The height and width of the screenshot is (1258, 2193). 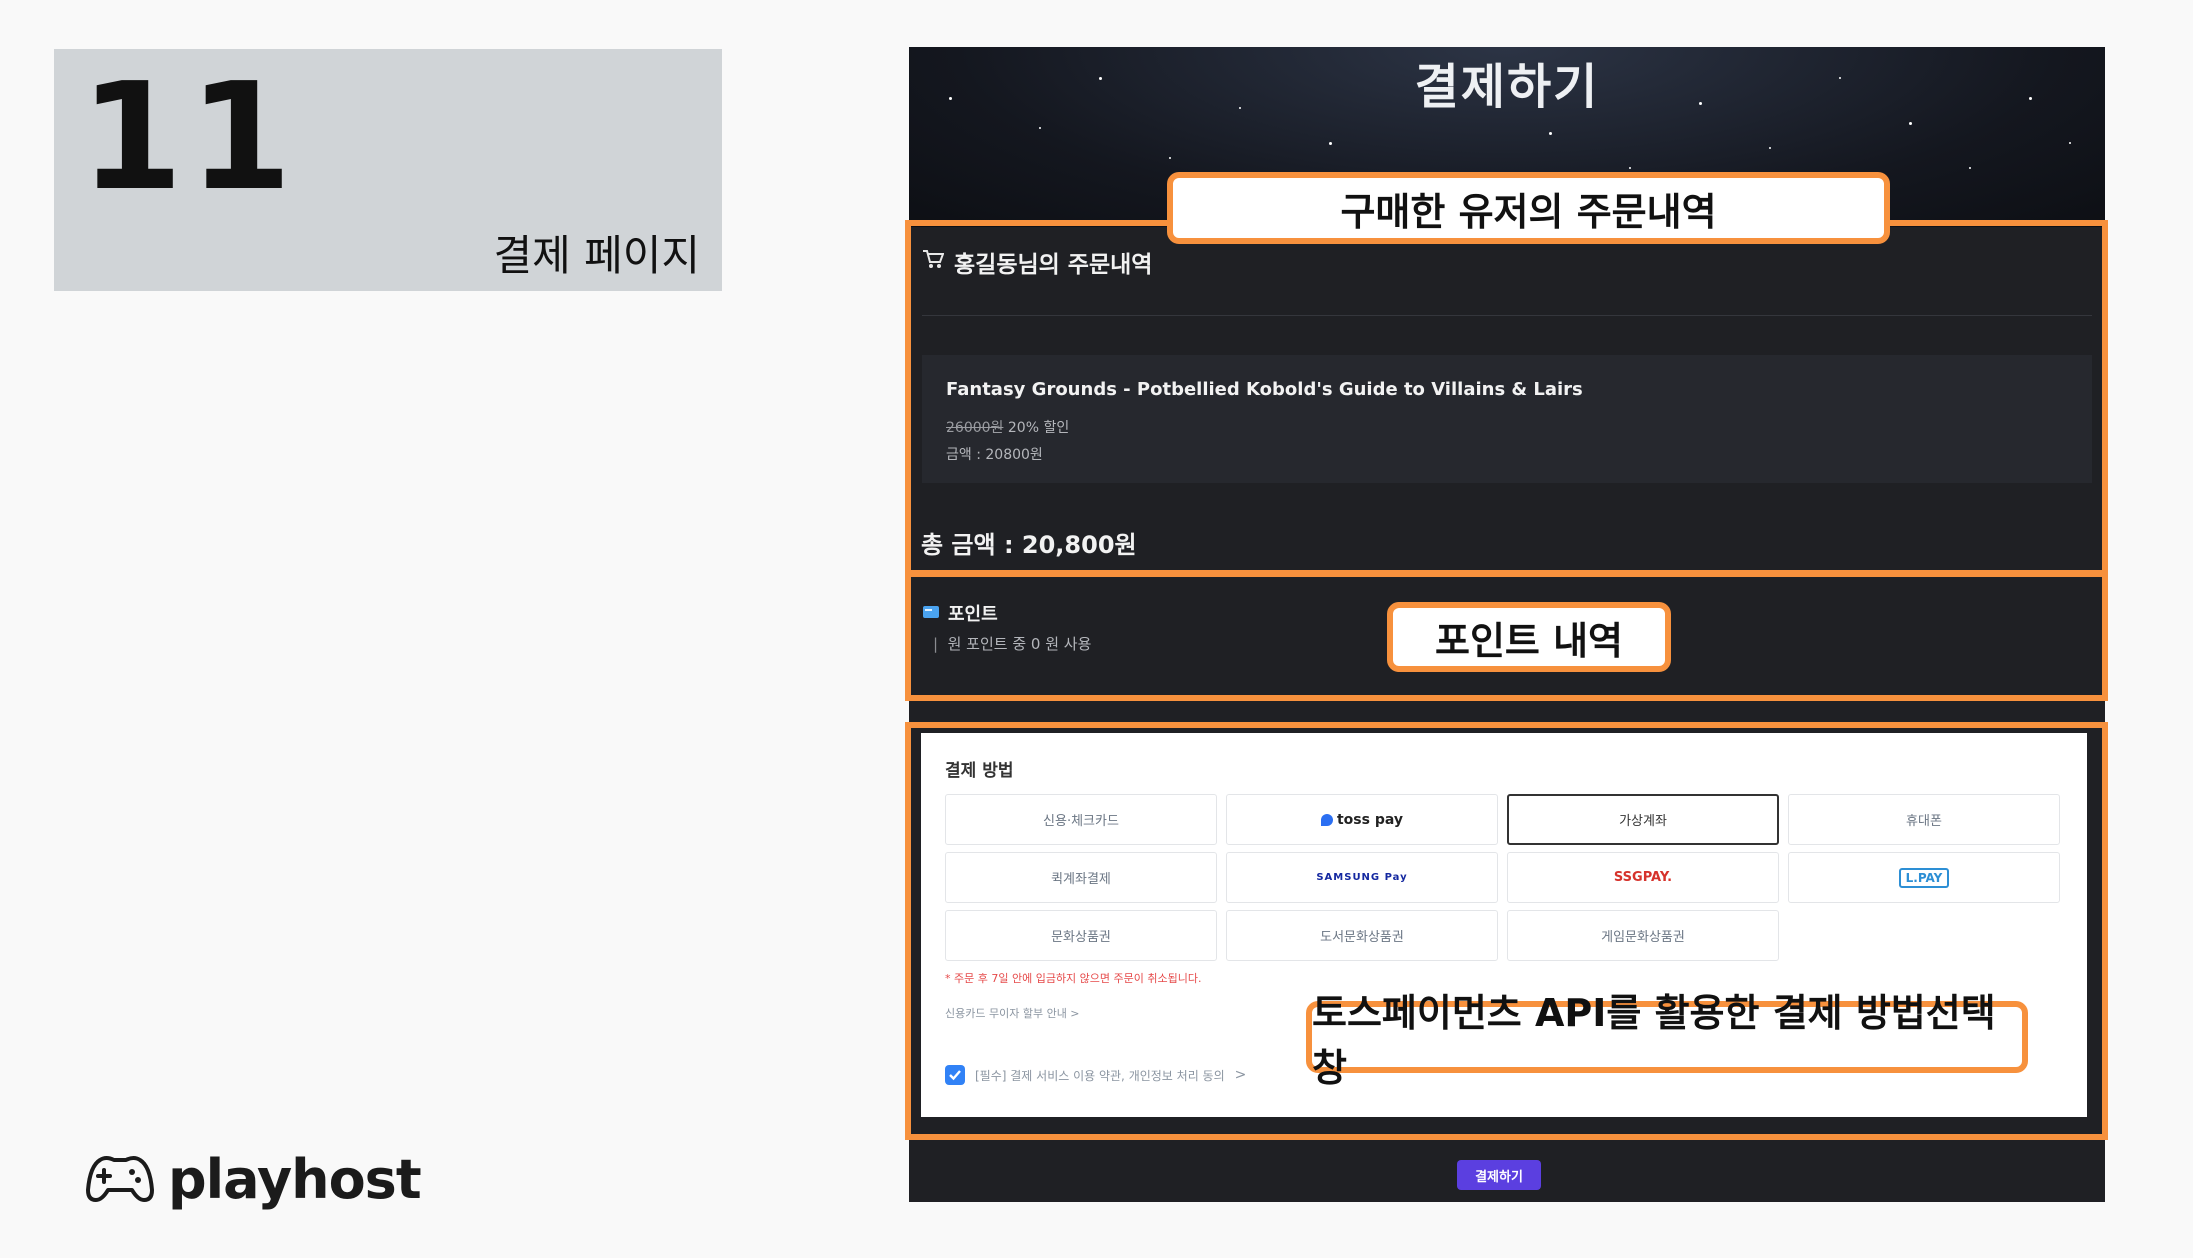 I want to click on logo-text: playhost, so click(x=295, y=1179).